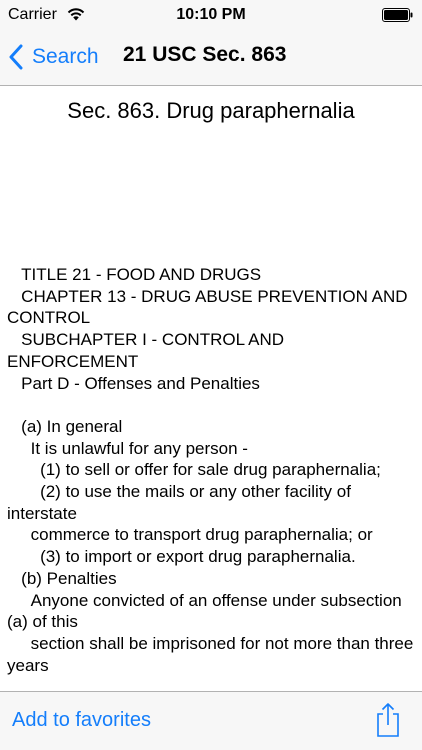 This screenshot has width=422, height=750. What do you see at coordinates (397, 15) in the screenshot?
I see `battery-icon` at bounding box center [397, 15].